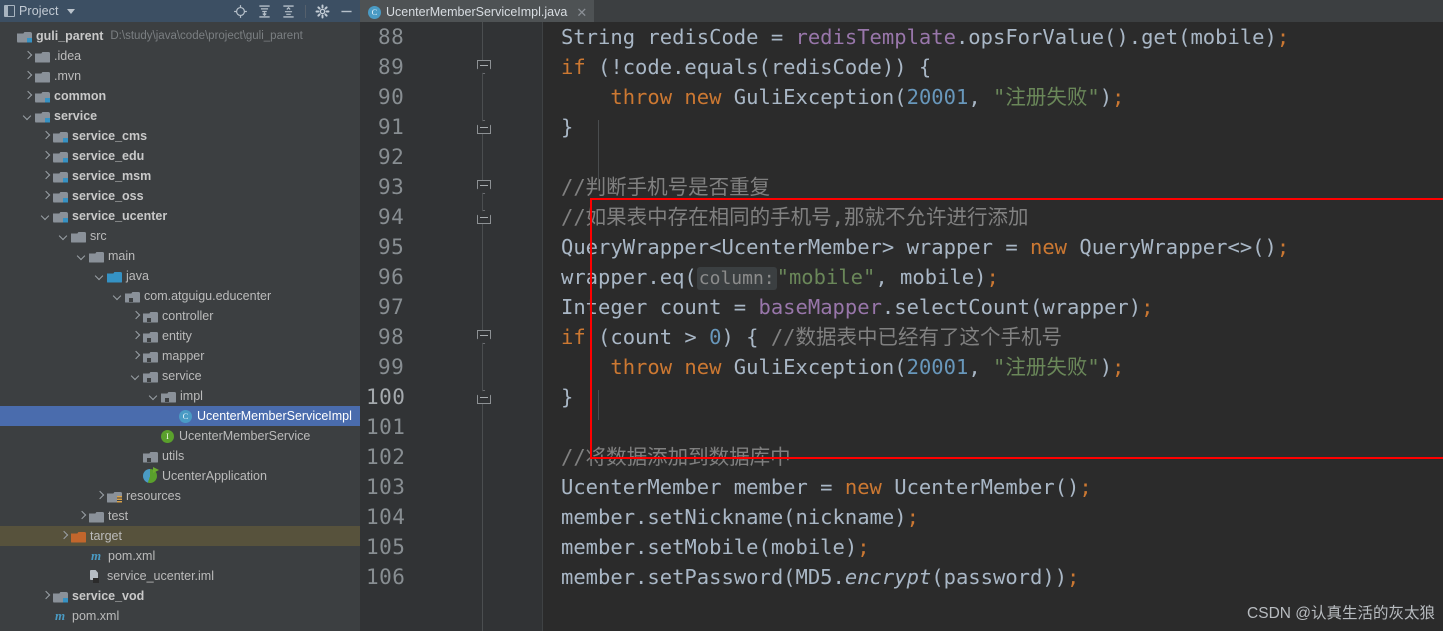 The height and width of the screenshot is (631, 1443). Describe the element at coordinates (993, 67) in the screenshot. I see `code-line-89: if (!code.equals(redisCode)) {` at that location.